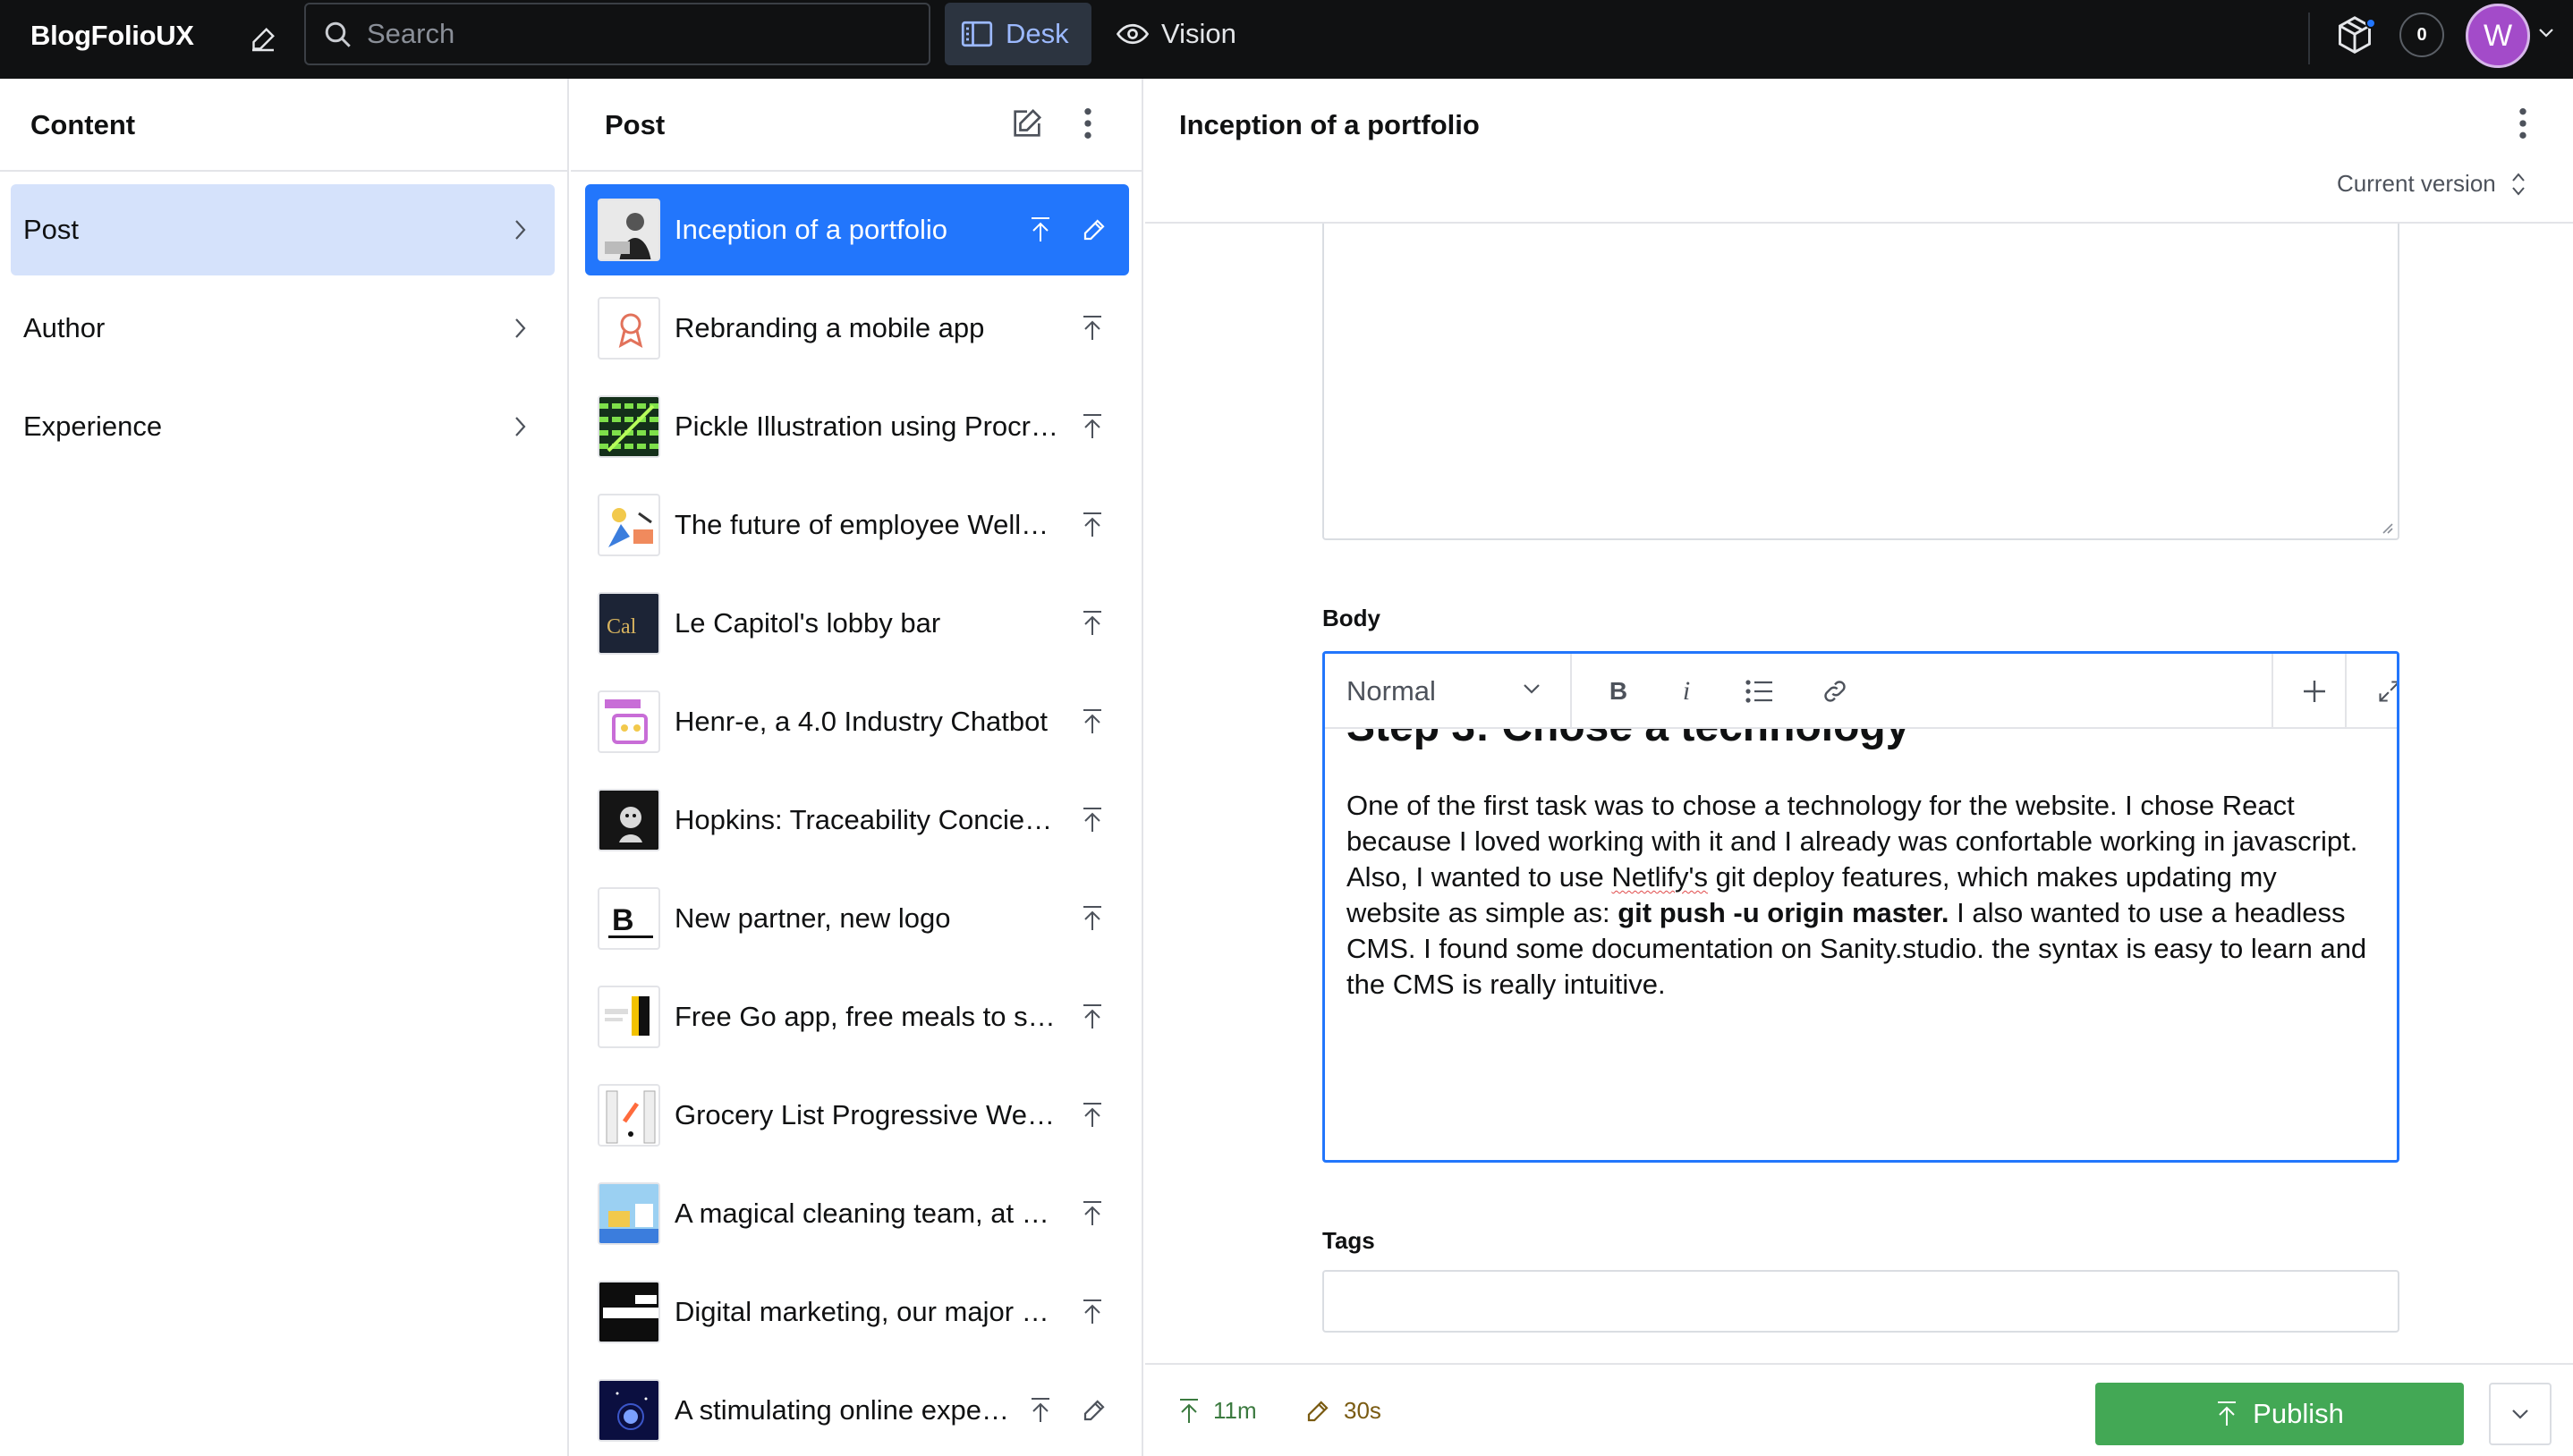  I want to click on document-list-item: Hopkins: Traceability Concierge, so click(857, 820).